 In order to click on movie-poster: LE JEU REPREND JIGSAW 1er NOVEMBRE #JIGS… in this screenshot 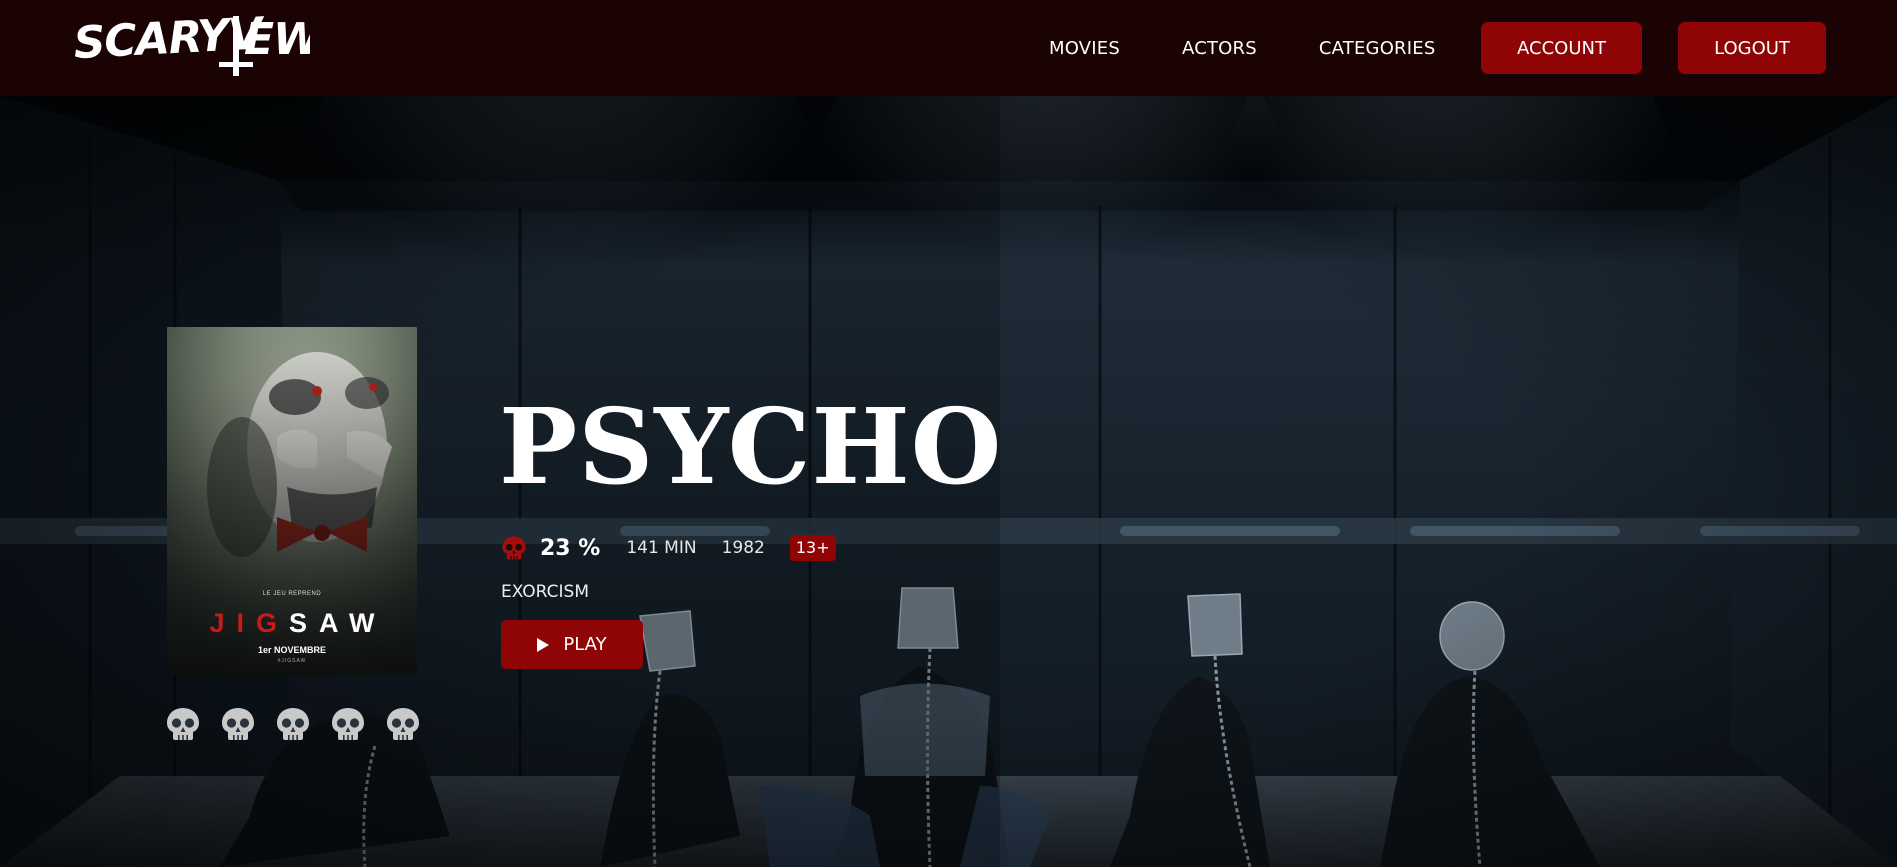, I will do `click(292, 501)`.